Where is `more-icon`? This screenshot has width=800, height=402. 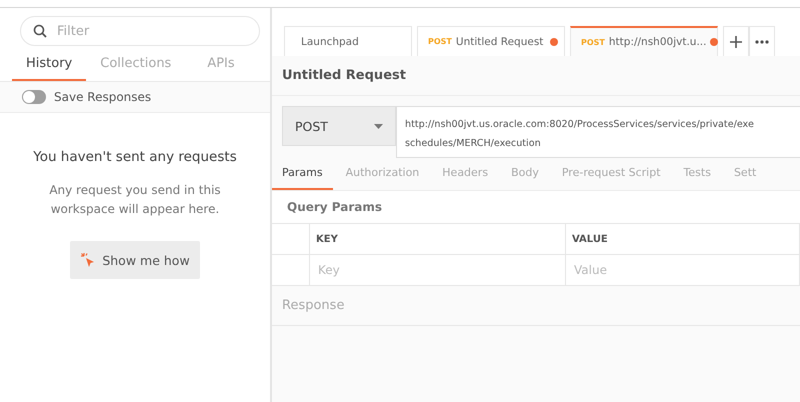
more-icon is located at coordinates (762, 42).